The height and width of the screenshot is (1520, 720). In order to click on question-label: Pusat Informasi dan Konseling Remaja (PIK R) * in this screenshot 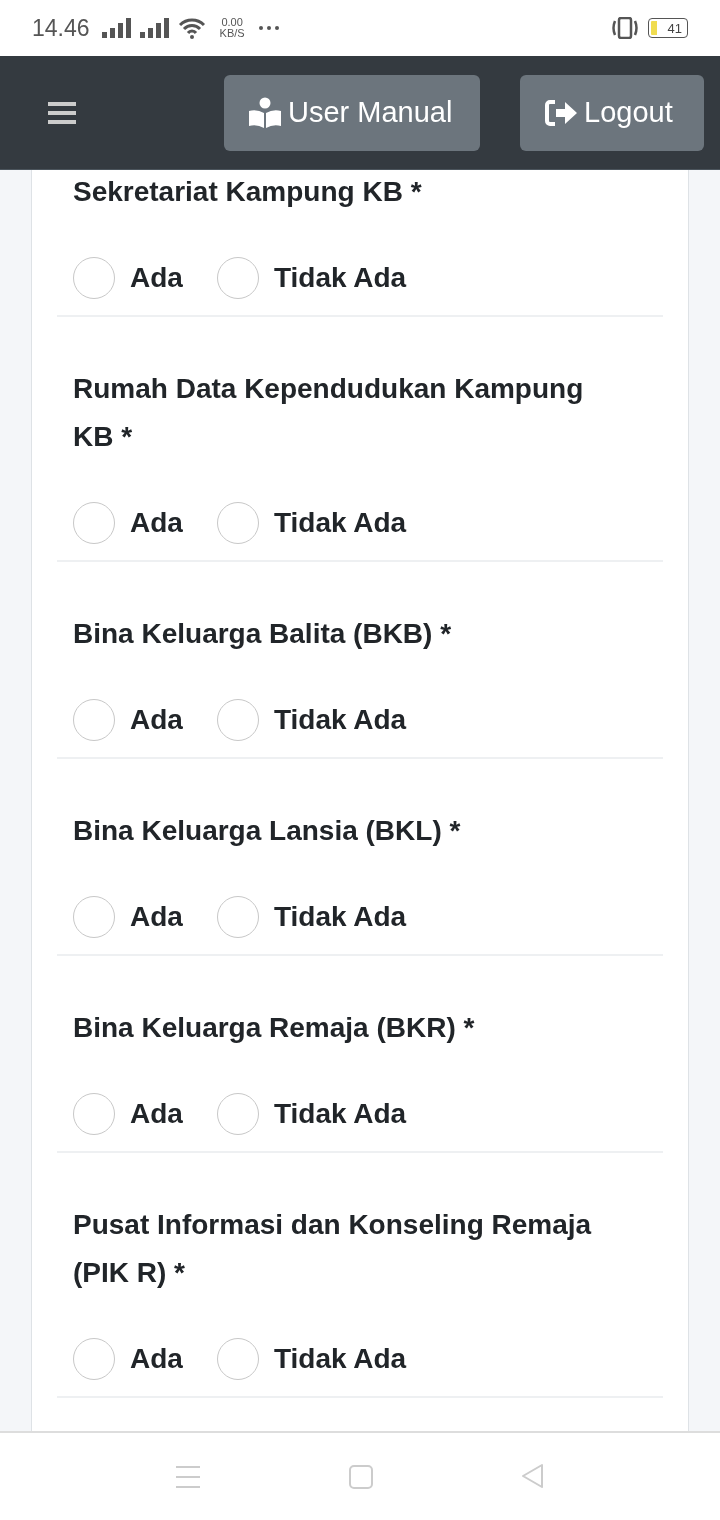, I will do `click(333, 1249)`.